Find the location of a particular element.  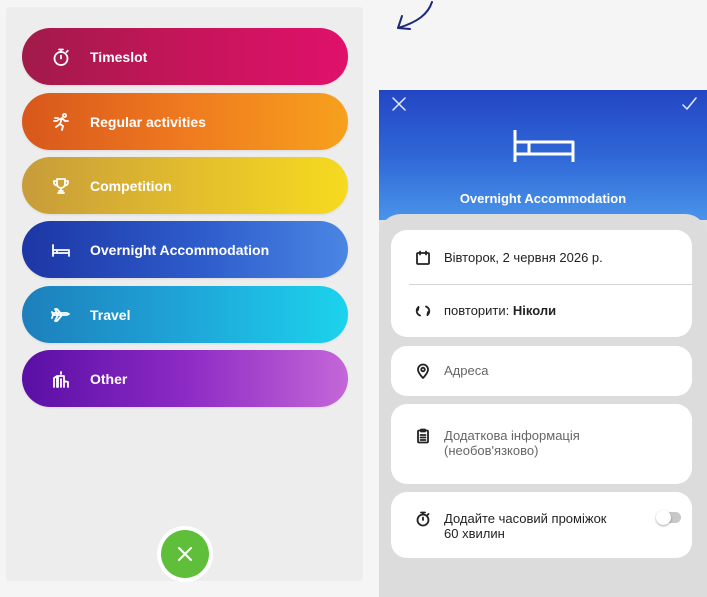

repeat-row: повторити: Ніколи is located at coordinates (541, 312).